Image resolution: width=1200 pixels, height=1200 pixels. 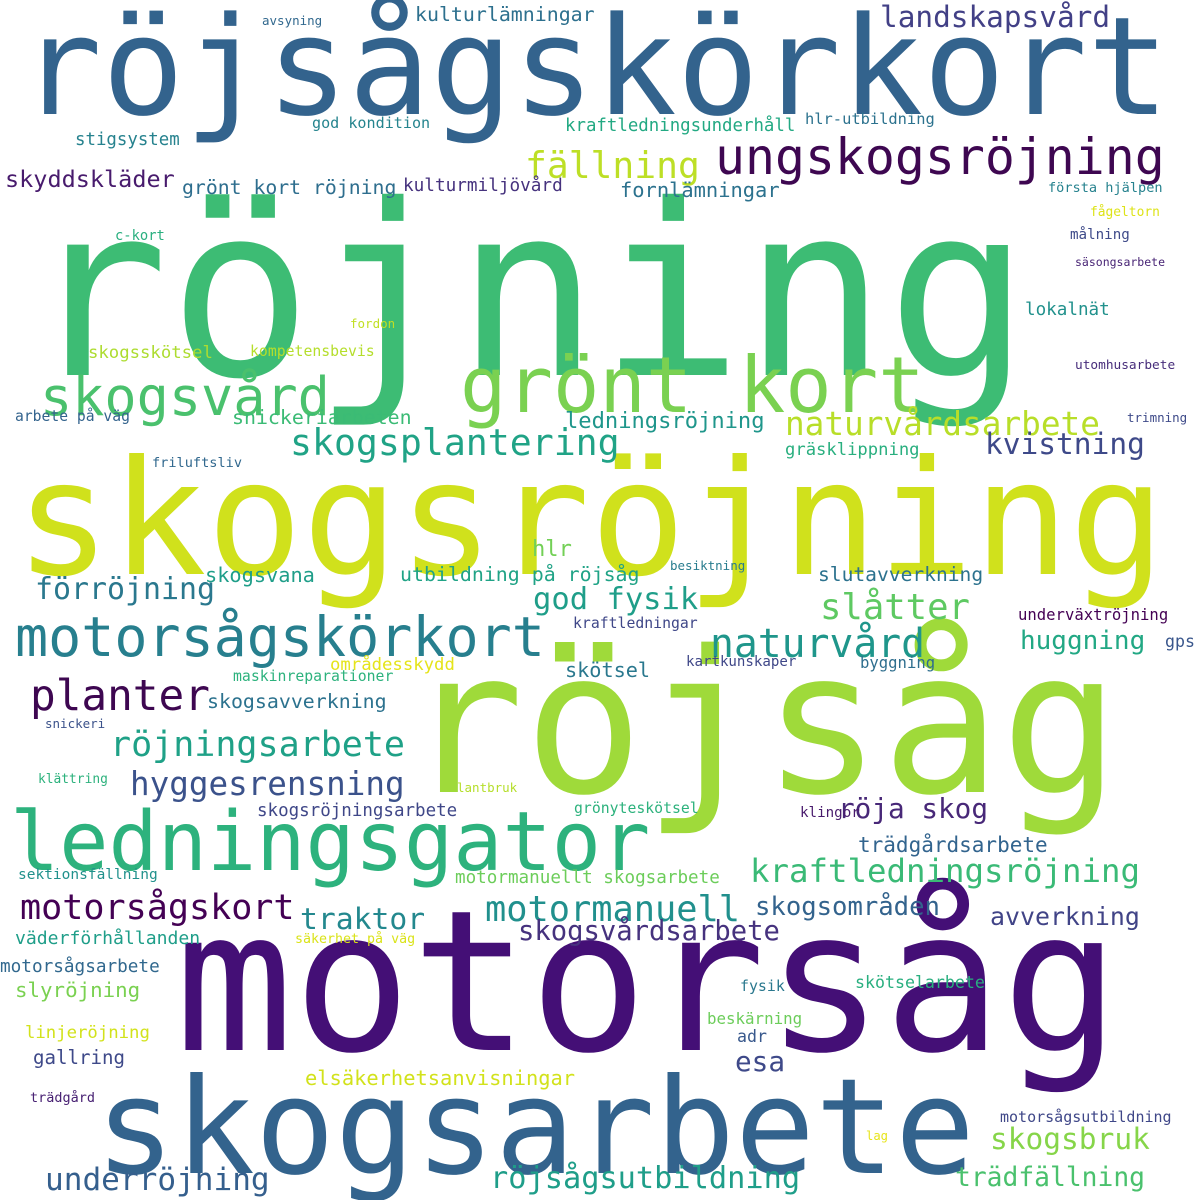 I want to click on word-avverkning: avverkning, so click(x=1065, y=916).